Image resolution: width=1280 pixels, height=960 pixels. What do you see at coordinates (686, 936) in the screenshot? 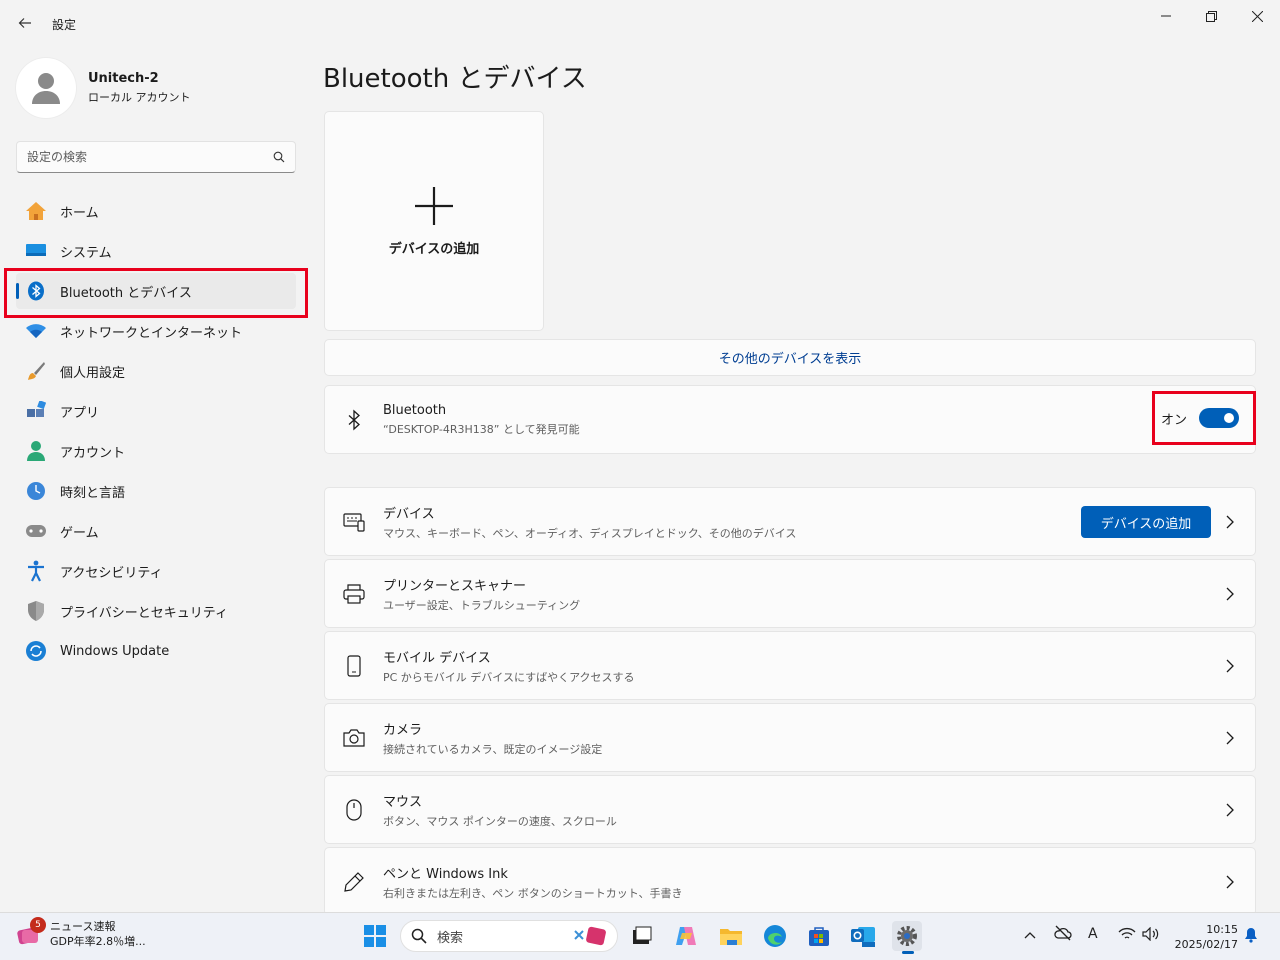
I see `copilot-button` at bounding box center [686, 936].